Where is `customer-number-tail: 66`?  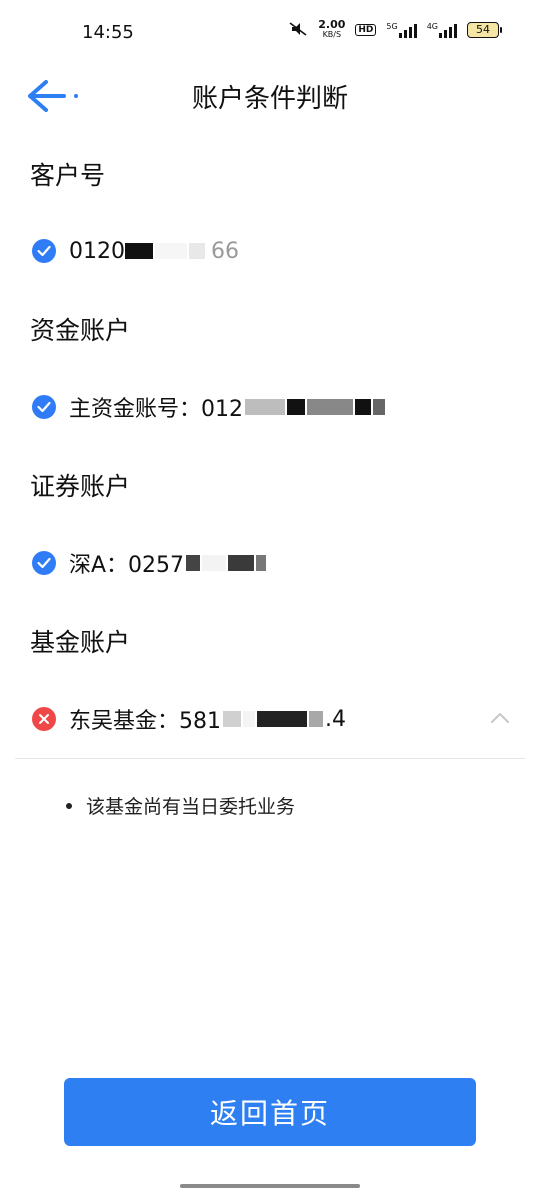
customer-number-tail: 66 is located at coordinates (225, 251).